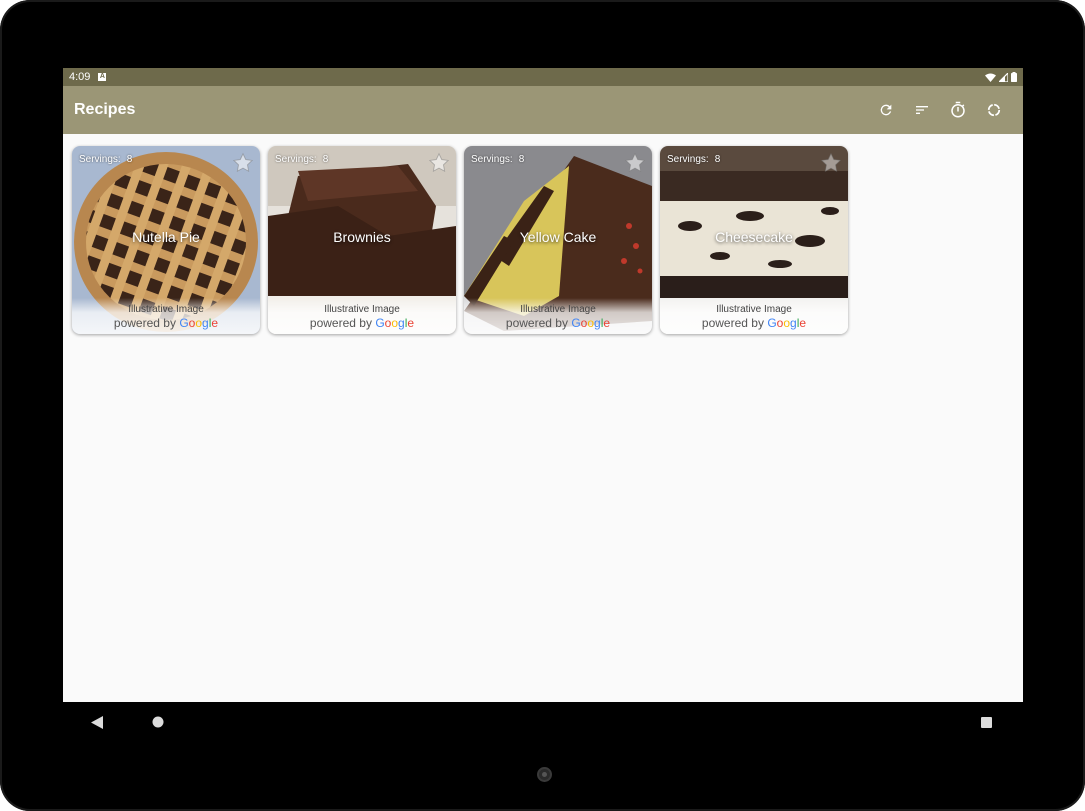 The width and height of the screenshot is (1085, 811). What do you see at coordinates (105, 109) in the screenshot?
I see `page-title: Recipes` at bounding box center [105, 109].